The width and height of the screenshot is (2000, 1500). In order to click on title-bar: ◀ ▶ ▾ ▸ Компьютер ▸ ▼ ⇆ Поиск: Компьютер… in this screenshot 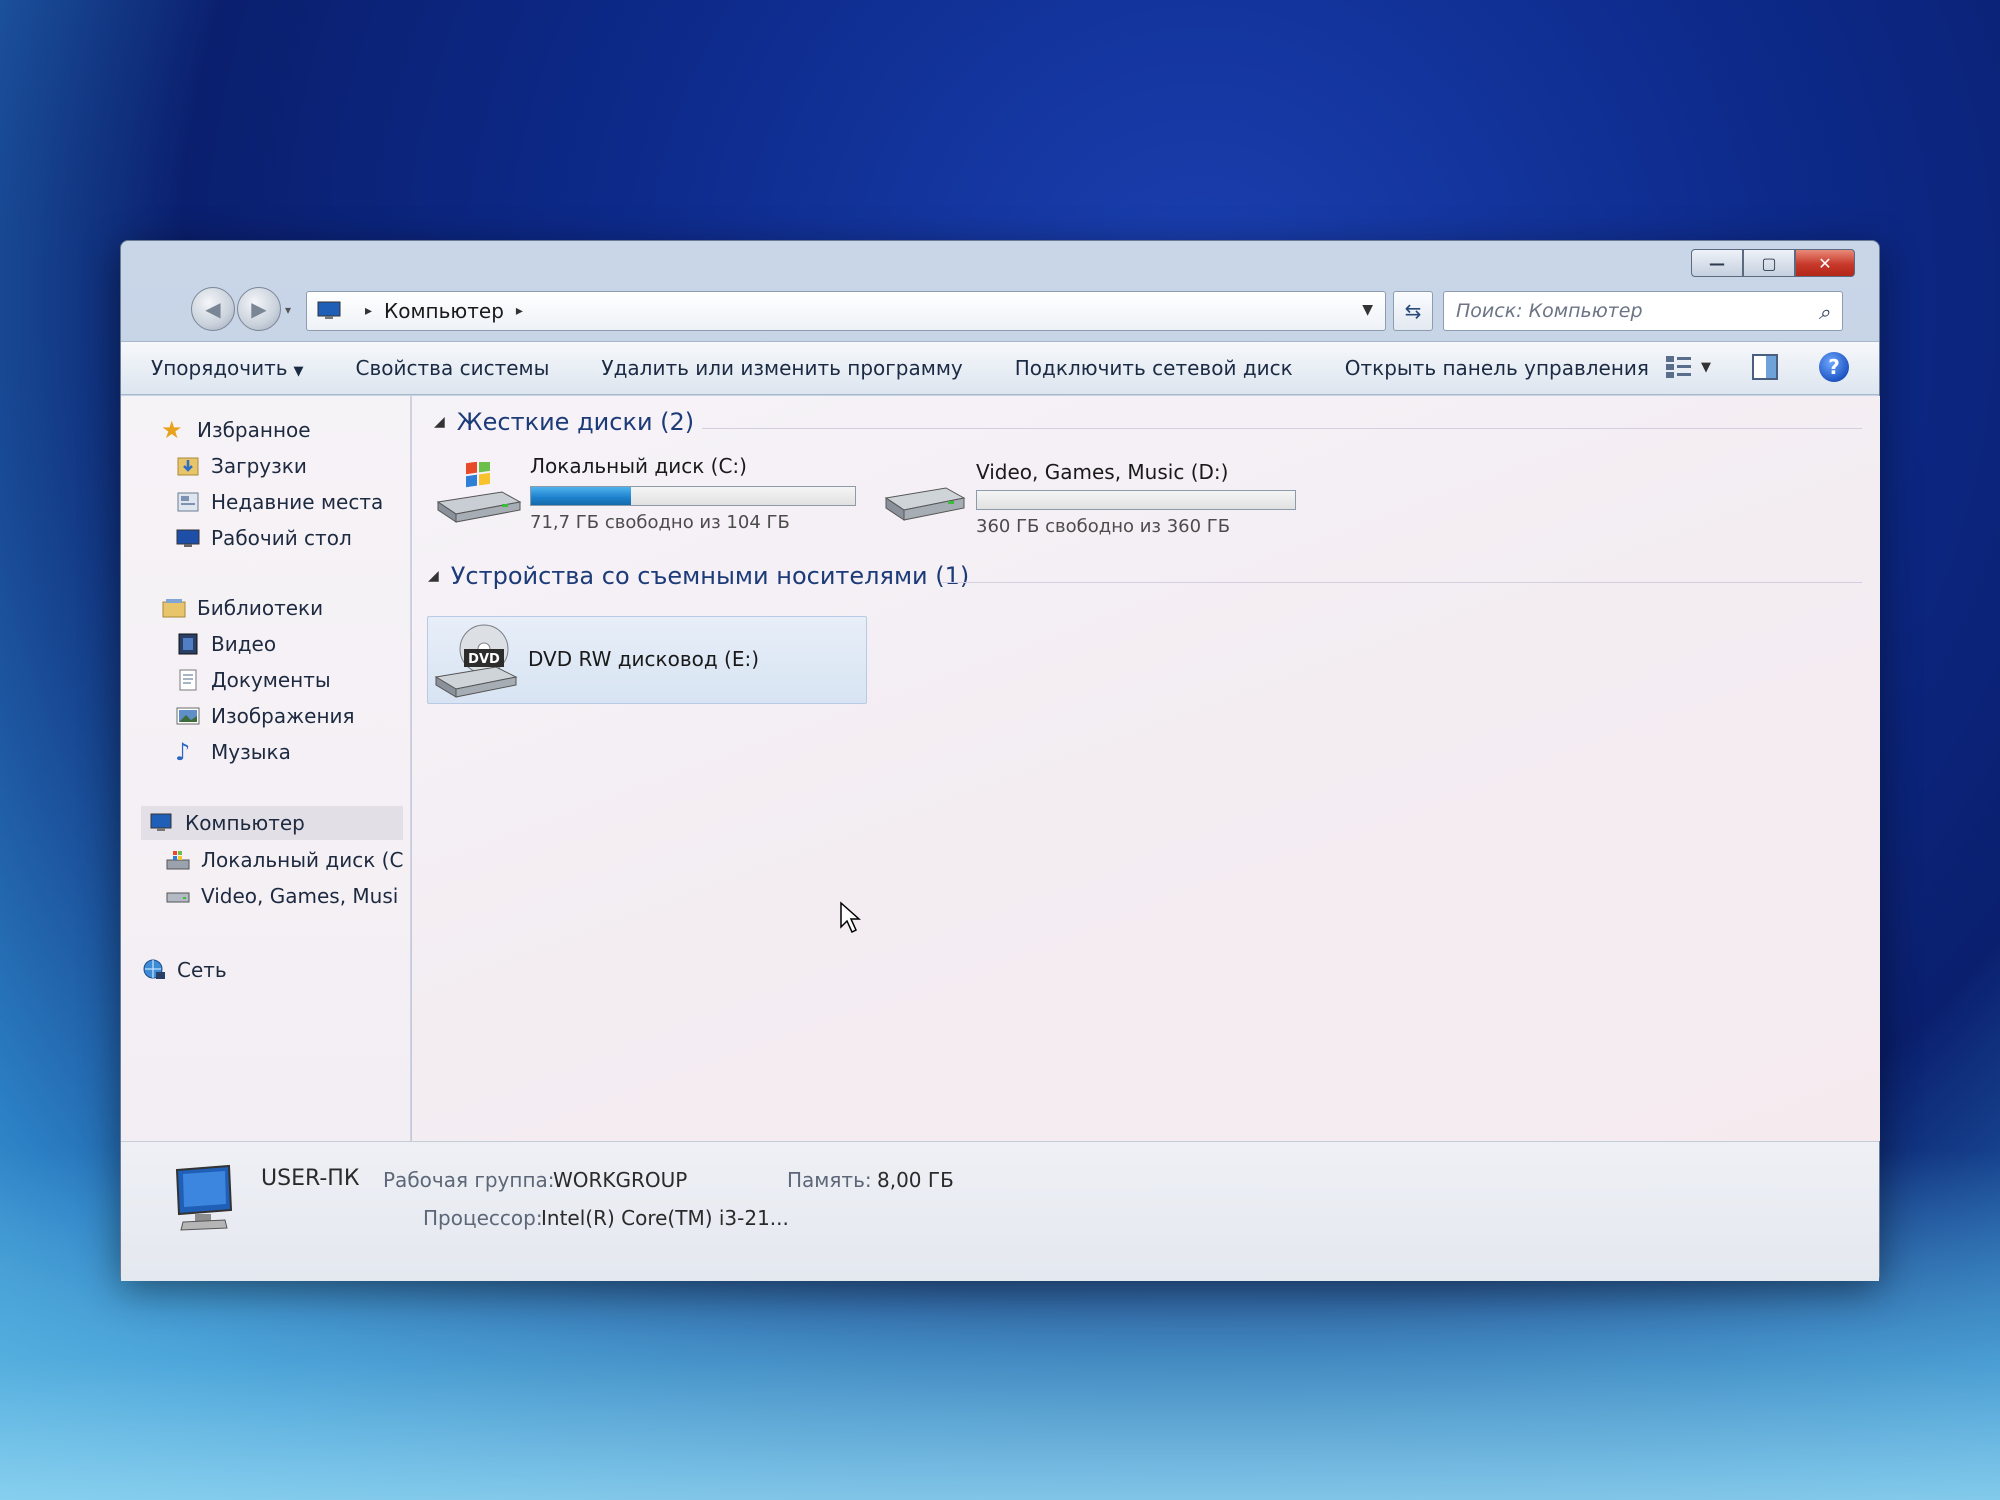, I will do `click(1000, 291)`.